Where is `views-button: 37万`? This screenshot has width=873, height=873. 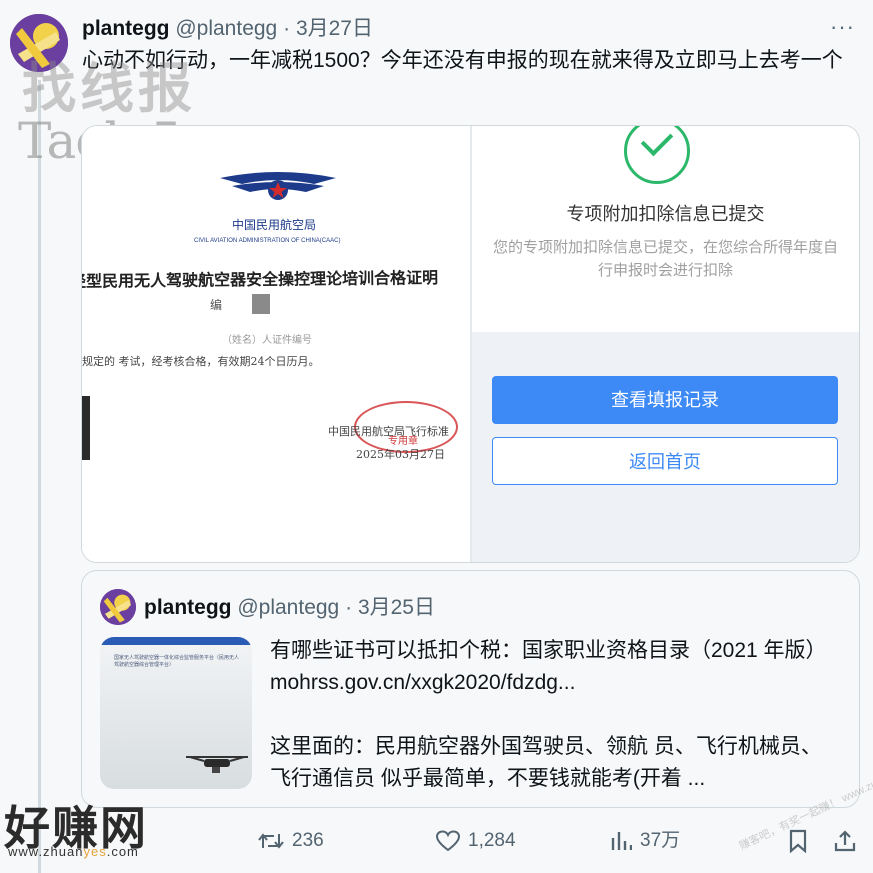 views-button: 37万 is located at coordinates (645, 841).